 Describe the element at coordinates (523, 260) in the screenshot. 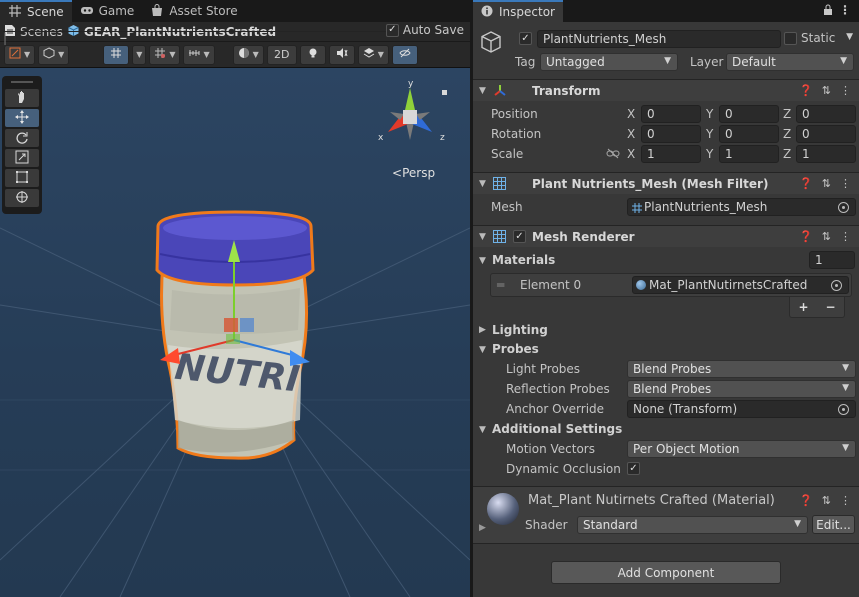

I see `materials-label: Materials` at that location.